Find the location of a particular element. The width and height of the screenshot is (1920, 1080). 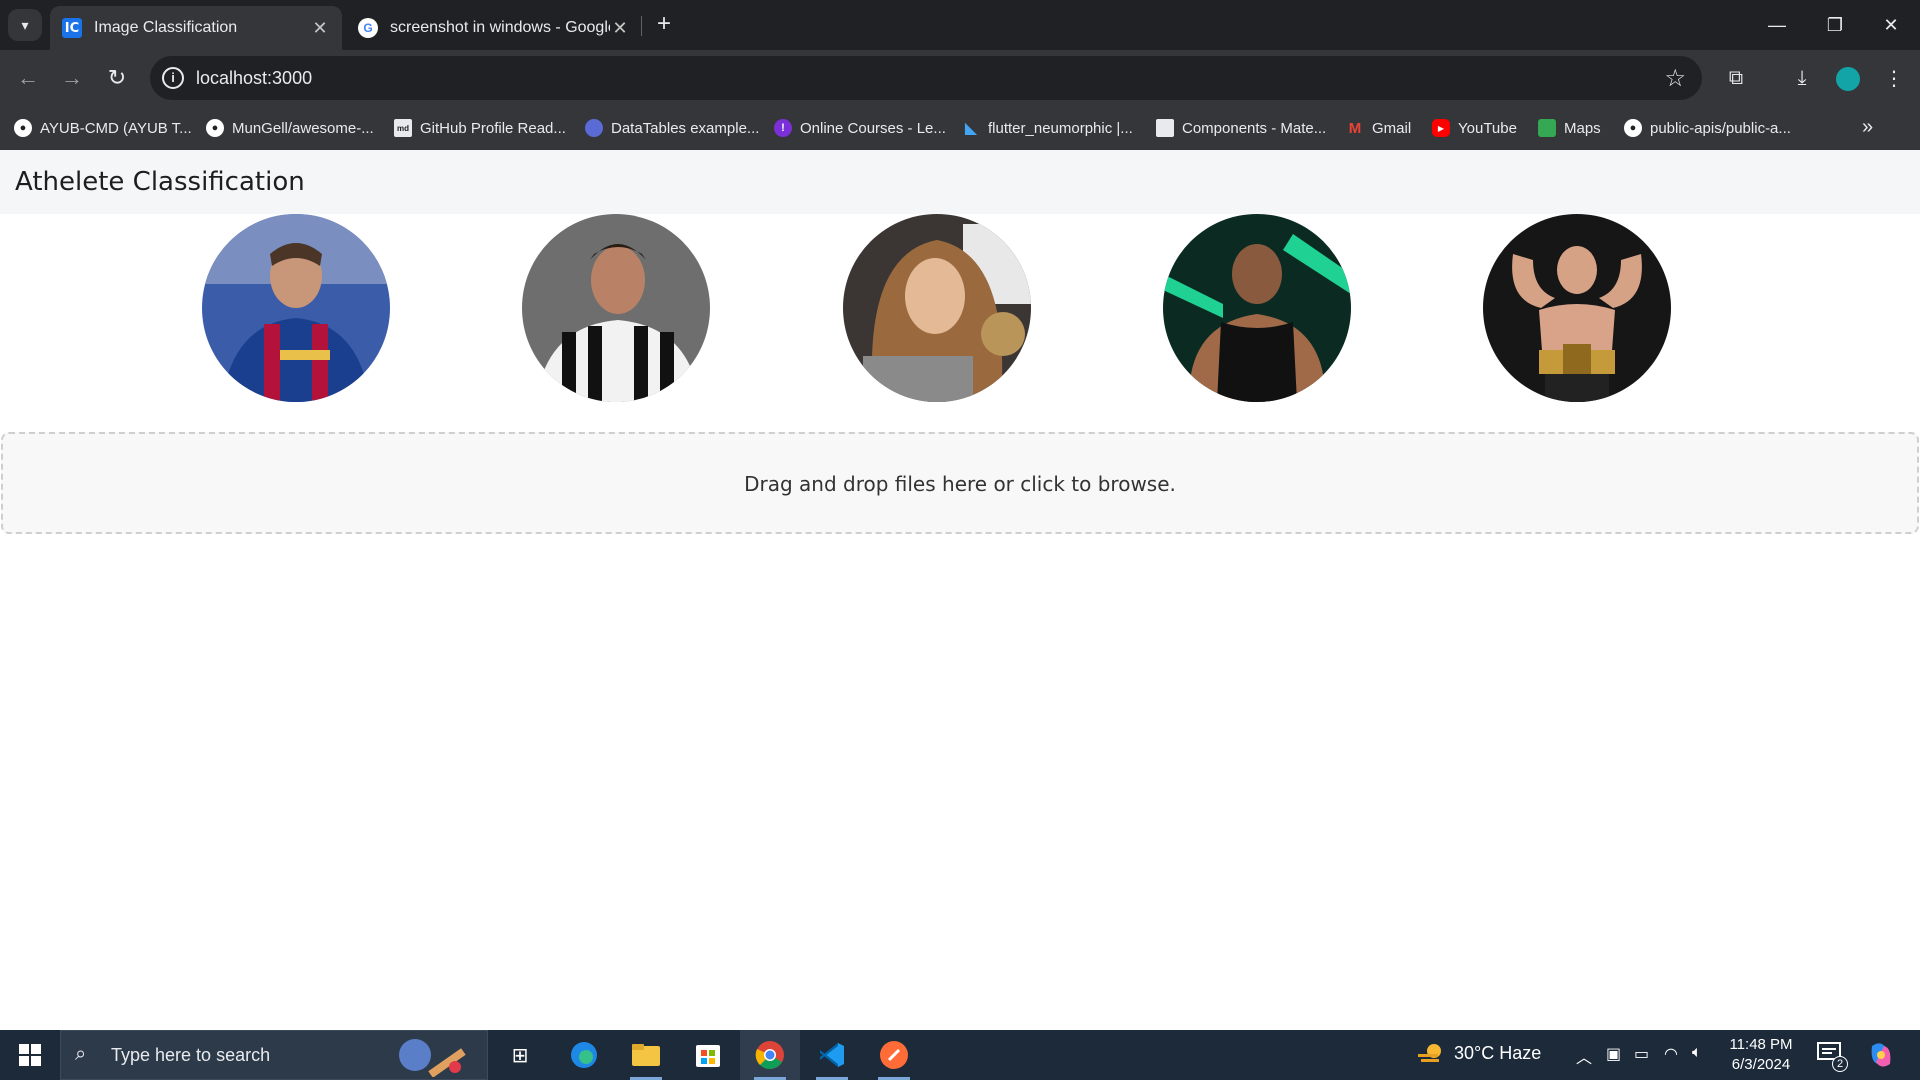

system-clock: 11:48 PM 6/3/2024 is located at coordinates (1761, 1055).